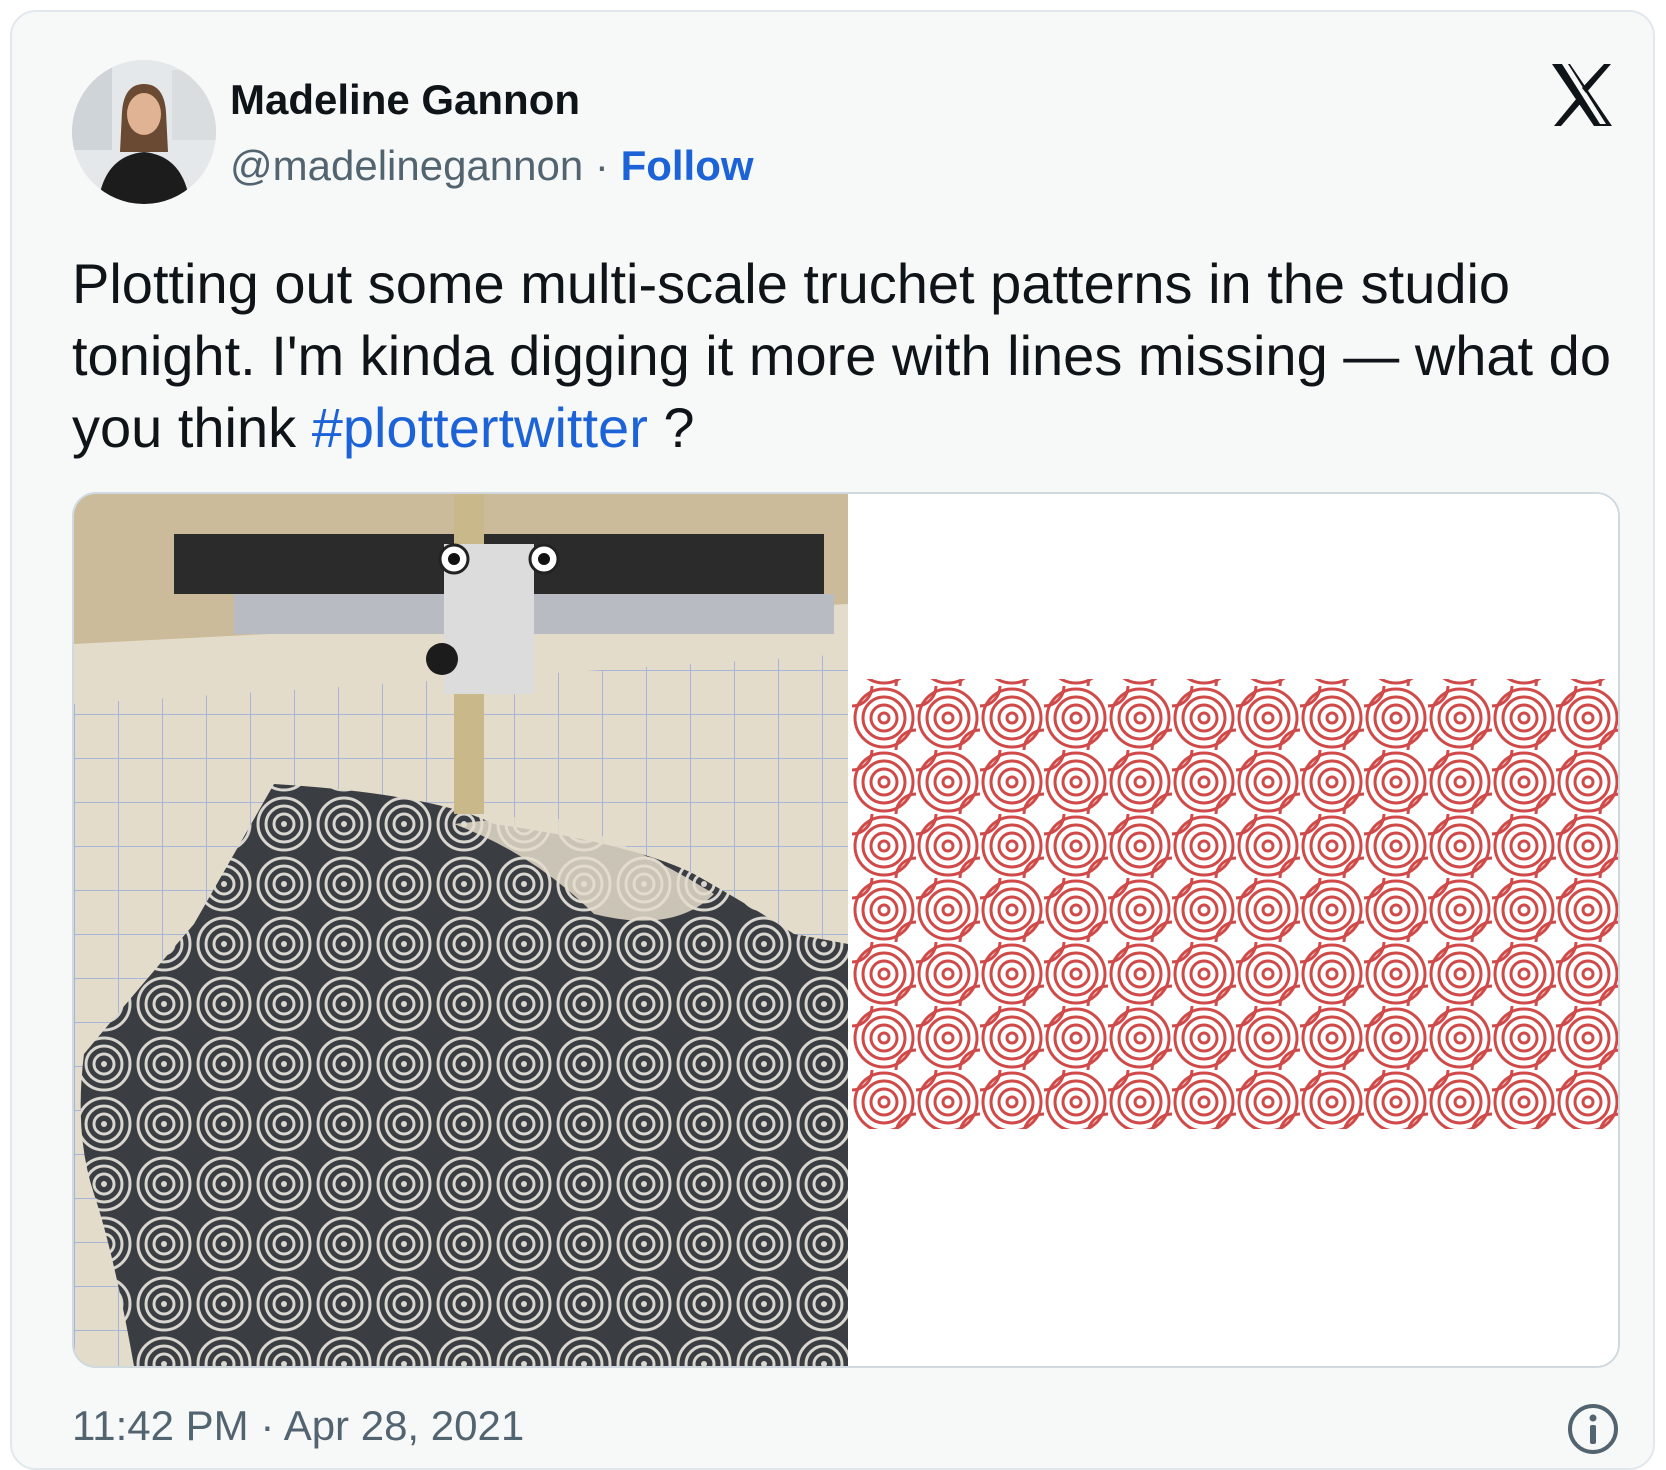  What do you see at coordinates (671, 427) in the screenshot?
I see `tweet-text-tail: ?` at bounding box center [671, 427].